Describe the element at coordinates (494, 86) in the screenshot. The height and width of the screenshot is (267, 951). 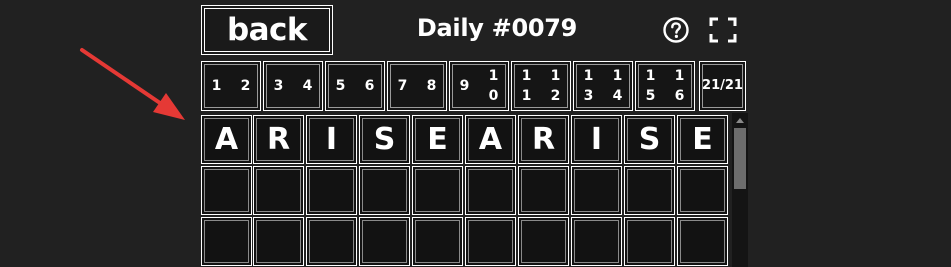
I see `board-tab-number: 10` at that location.